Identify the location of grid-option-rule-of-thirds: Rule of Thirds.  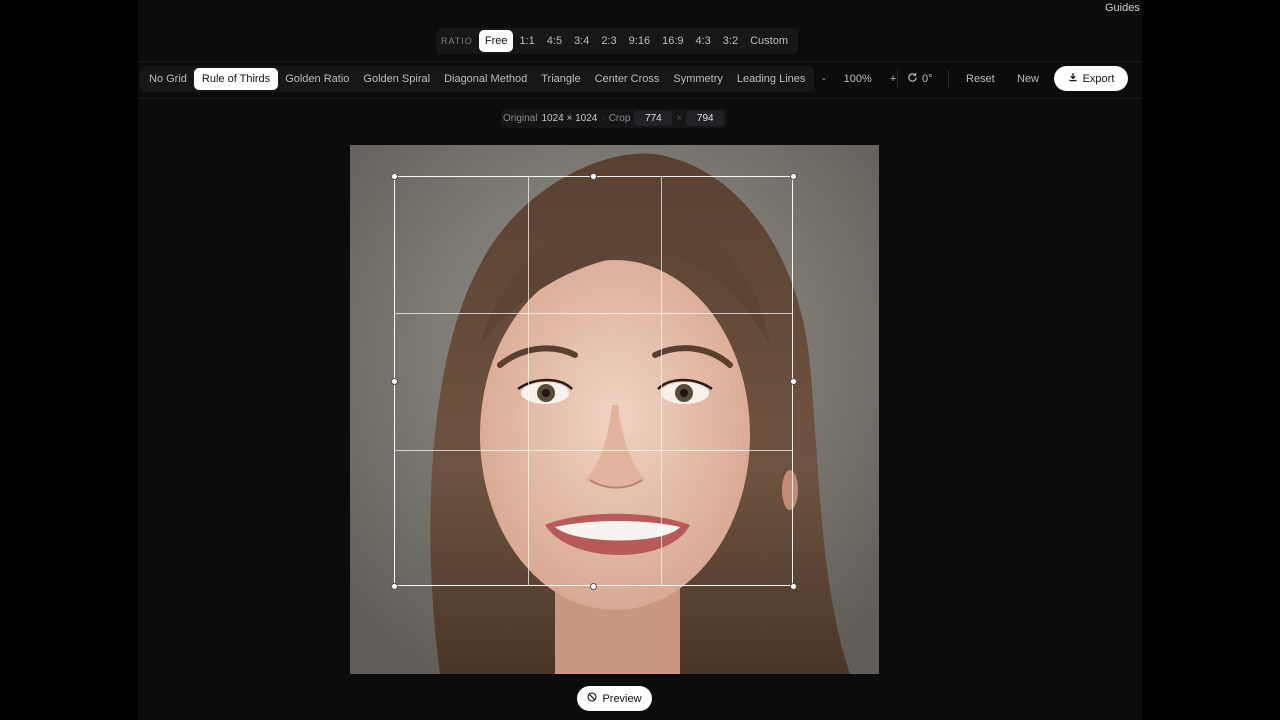
(236, 79).